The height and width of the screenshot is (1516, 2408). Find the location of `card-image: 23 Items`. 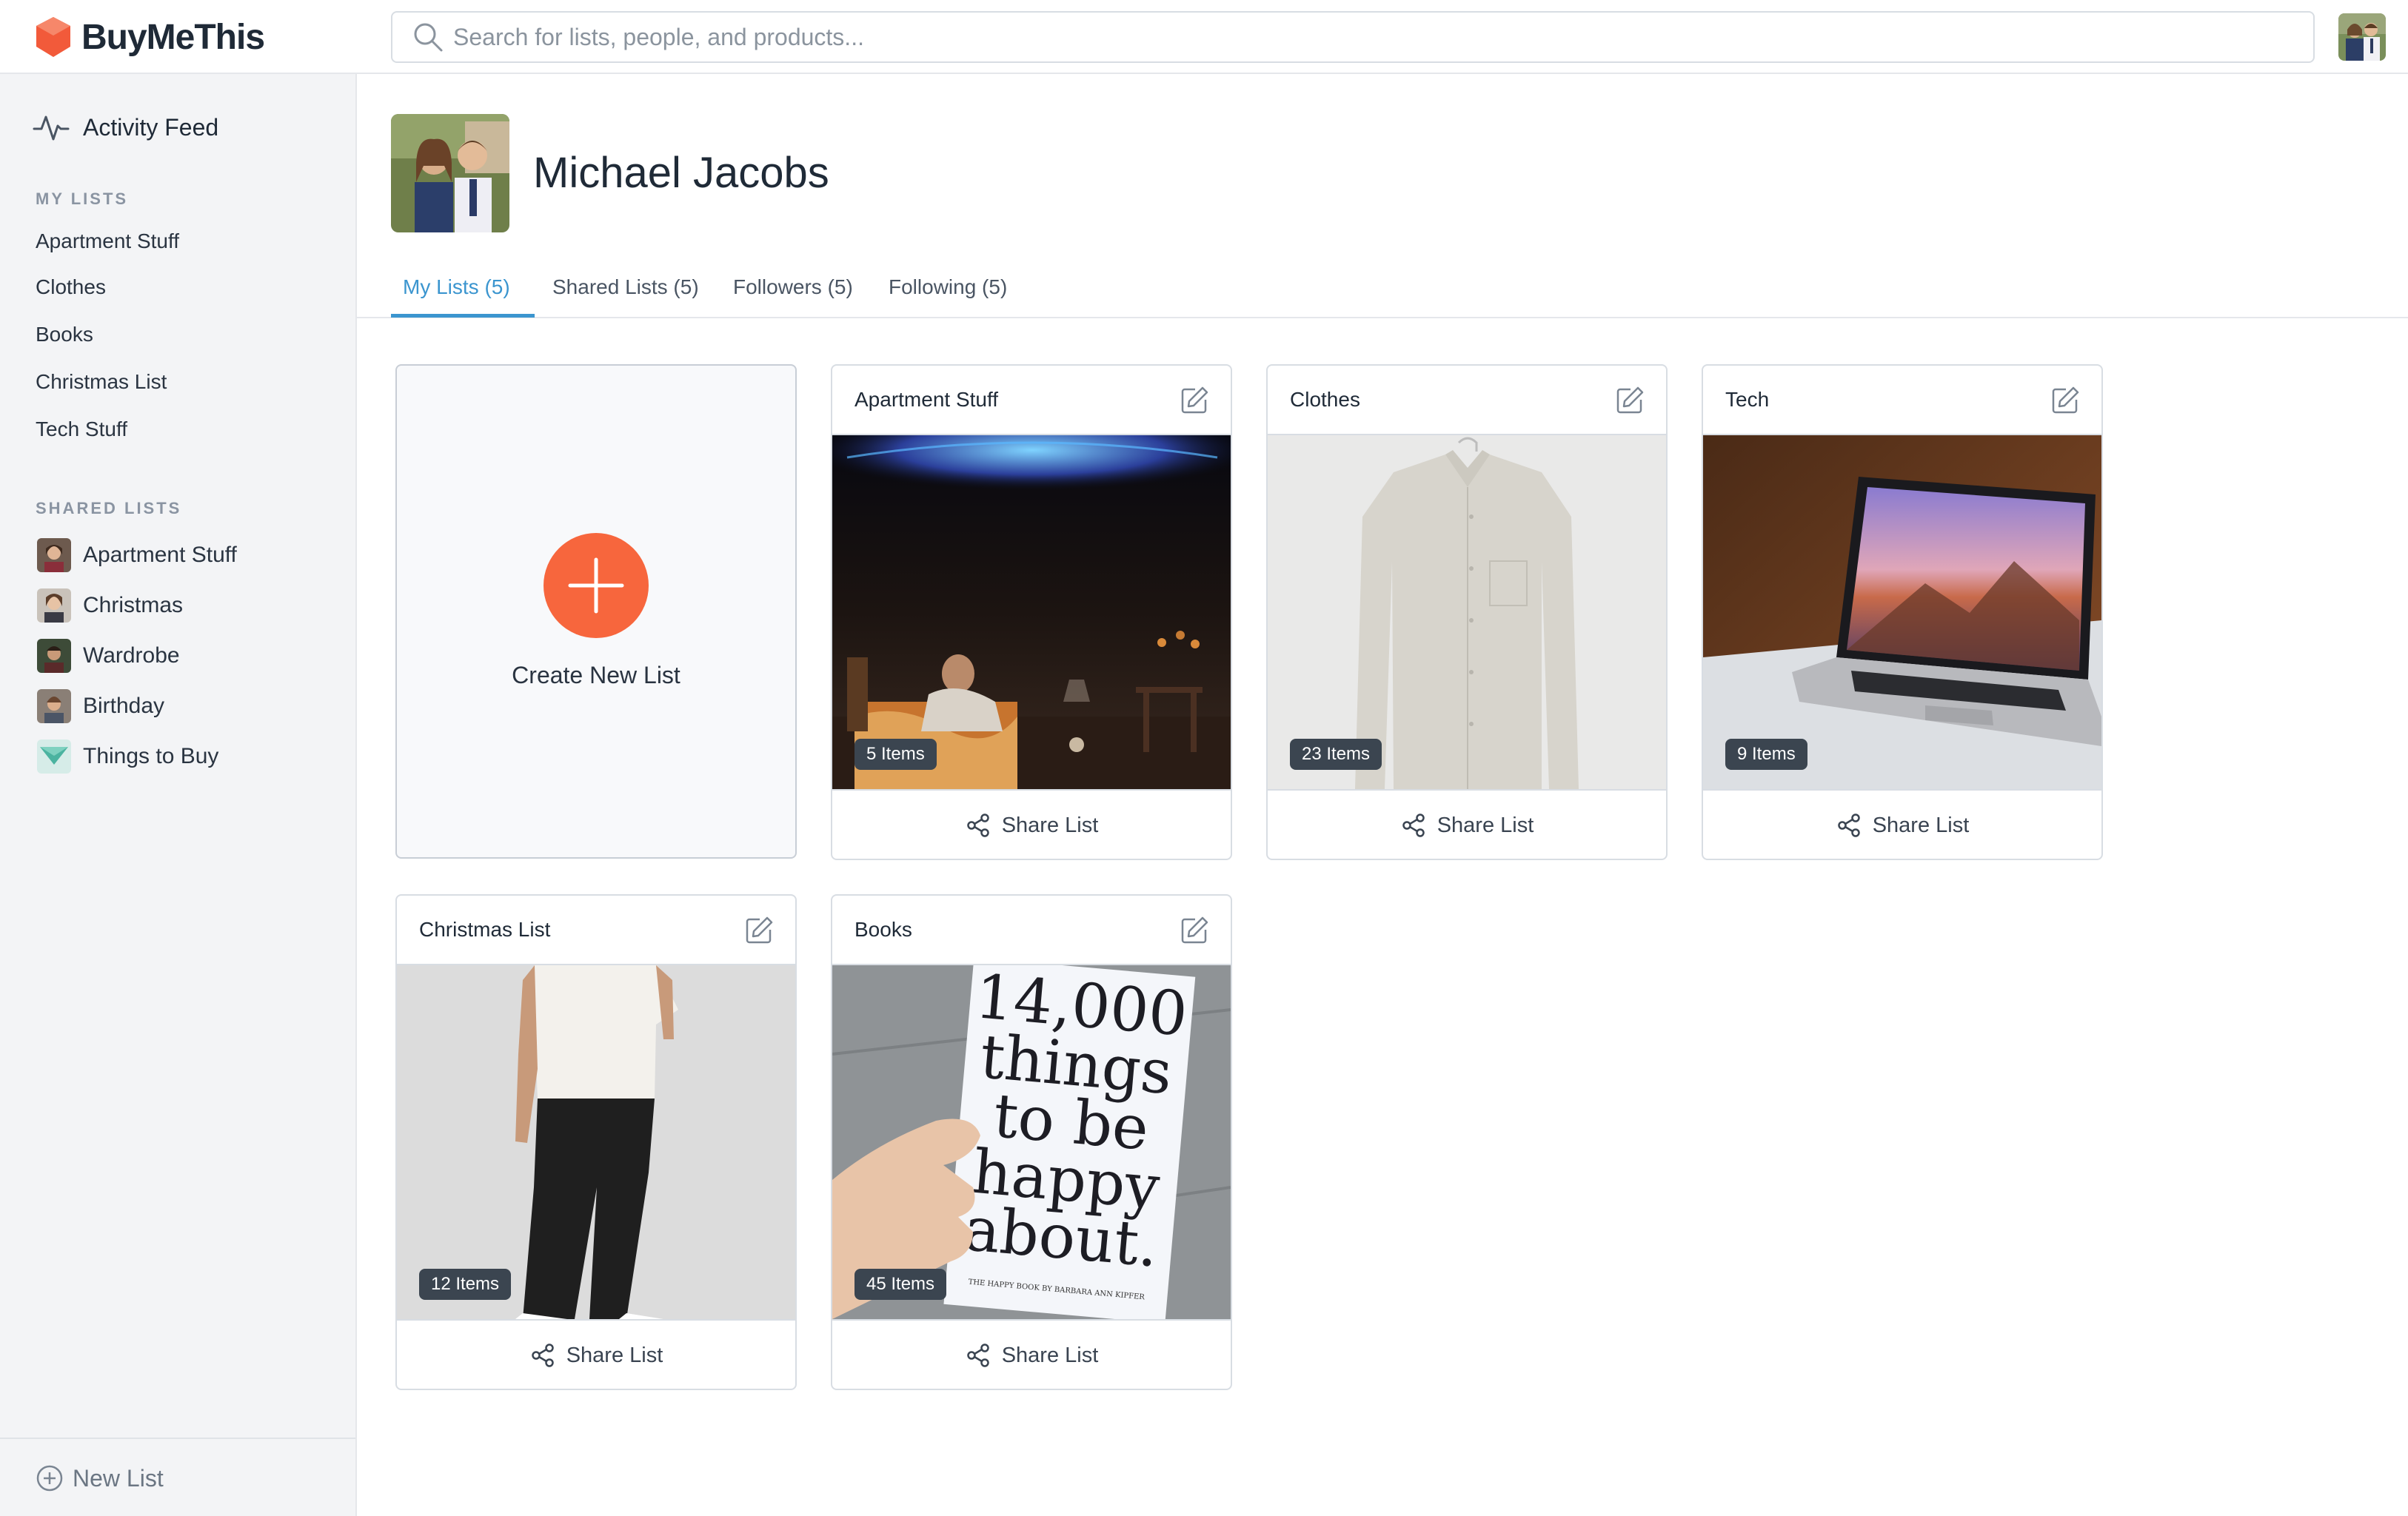

card-image: 23 Items is located at coordinates (1467, 612).